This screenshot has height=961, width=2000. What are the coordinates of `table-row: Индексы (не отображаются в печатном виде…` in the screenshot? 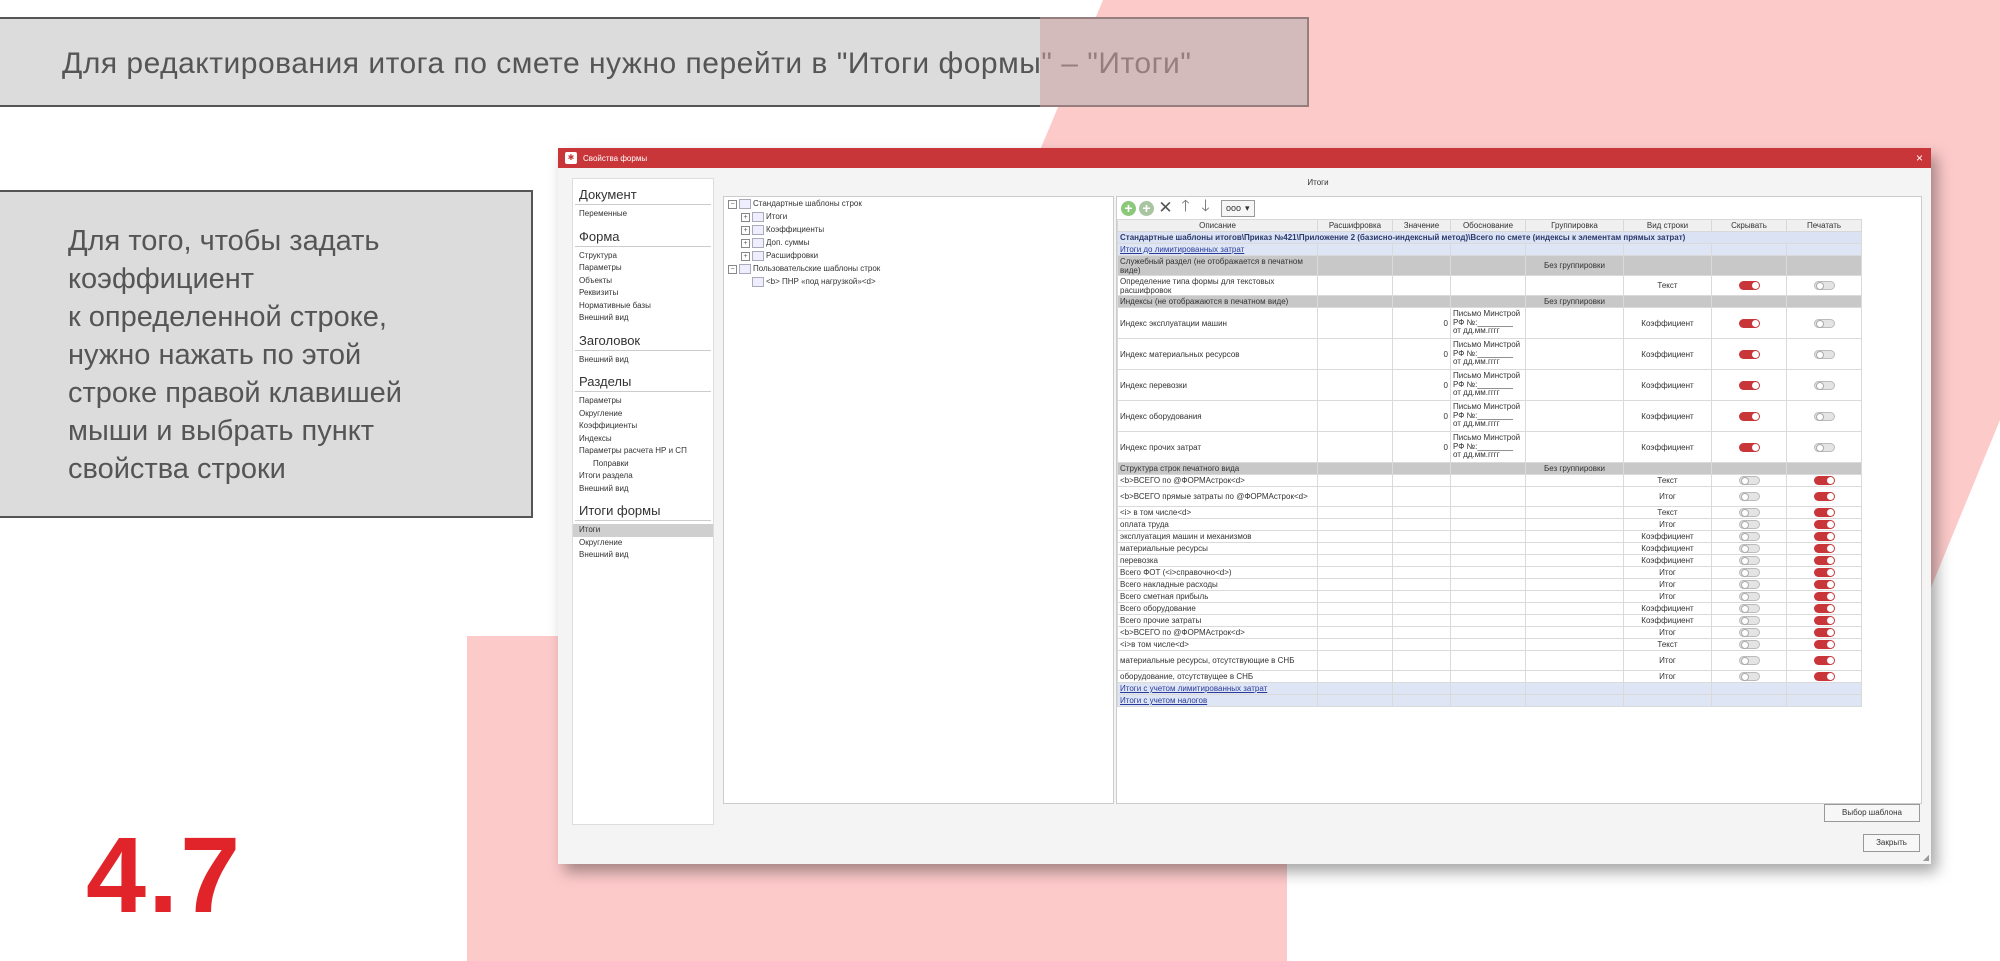 It's located at (1489, 301).